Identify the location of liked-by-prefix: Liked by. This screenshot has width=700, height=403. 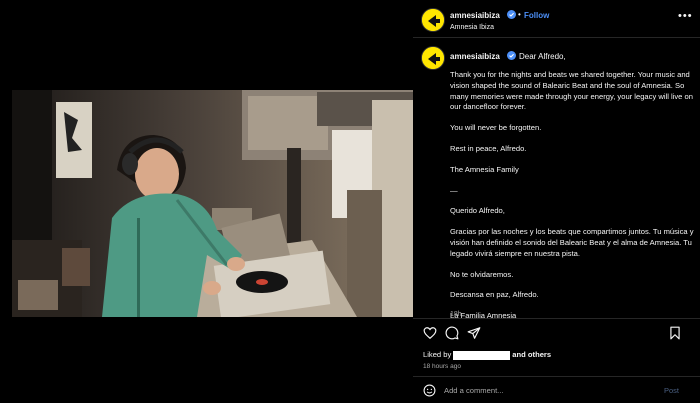
(437, 354).